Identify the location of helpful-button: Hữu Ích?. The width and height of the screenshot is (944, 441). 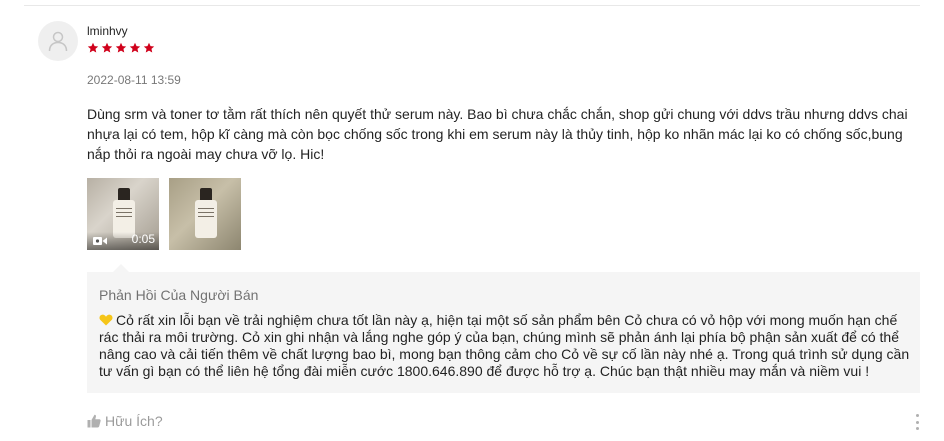
(125, 421).